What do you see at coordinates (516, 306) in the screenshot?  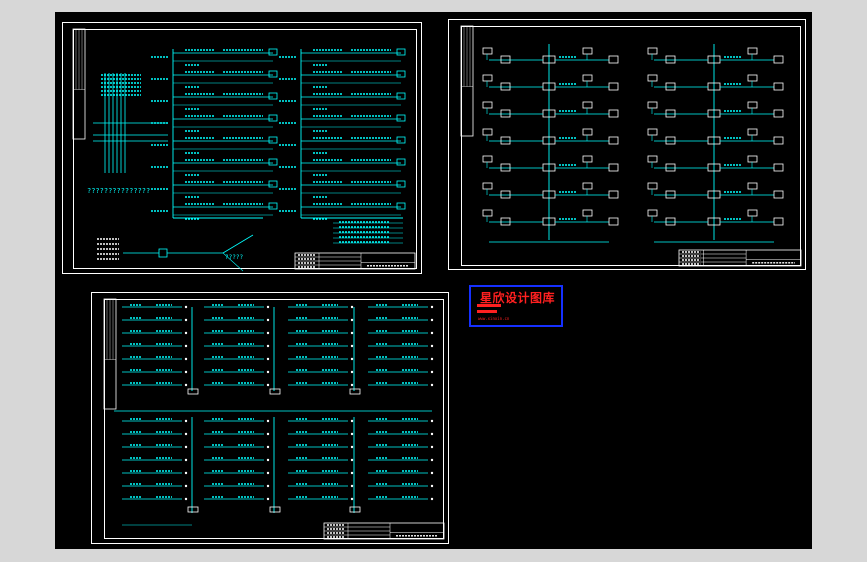 I see `watermark-stamp: 星欣设计图库 www.xinxin.cn` at bounding box center [516, 306].